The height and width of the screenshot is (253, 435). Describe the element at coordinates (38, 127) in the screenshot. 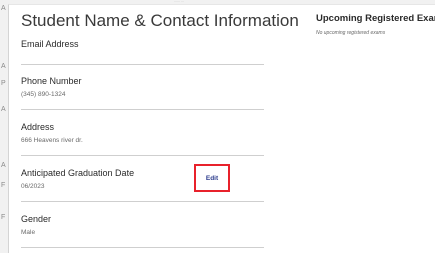

I see `address-label: Address` at that location.